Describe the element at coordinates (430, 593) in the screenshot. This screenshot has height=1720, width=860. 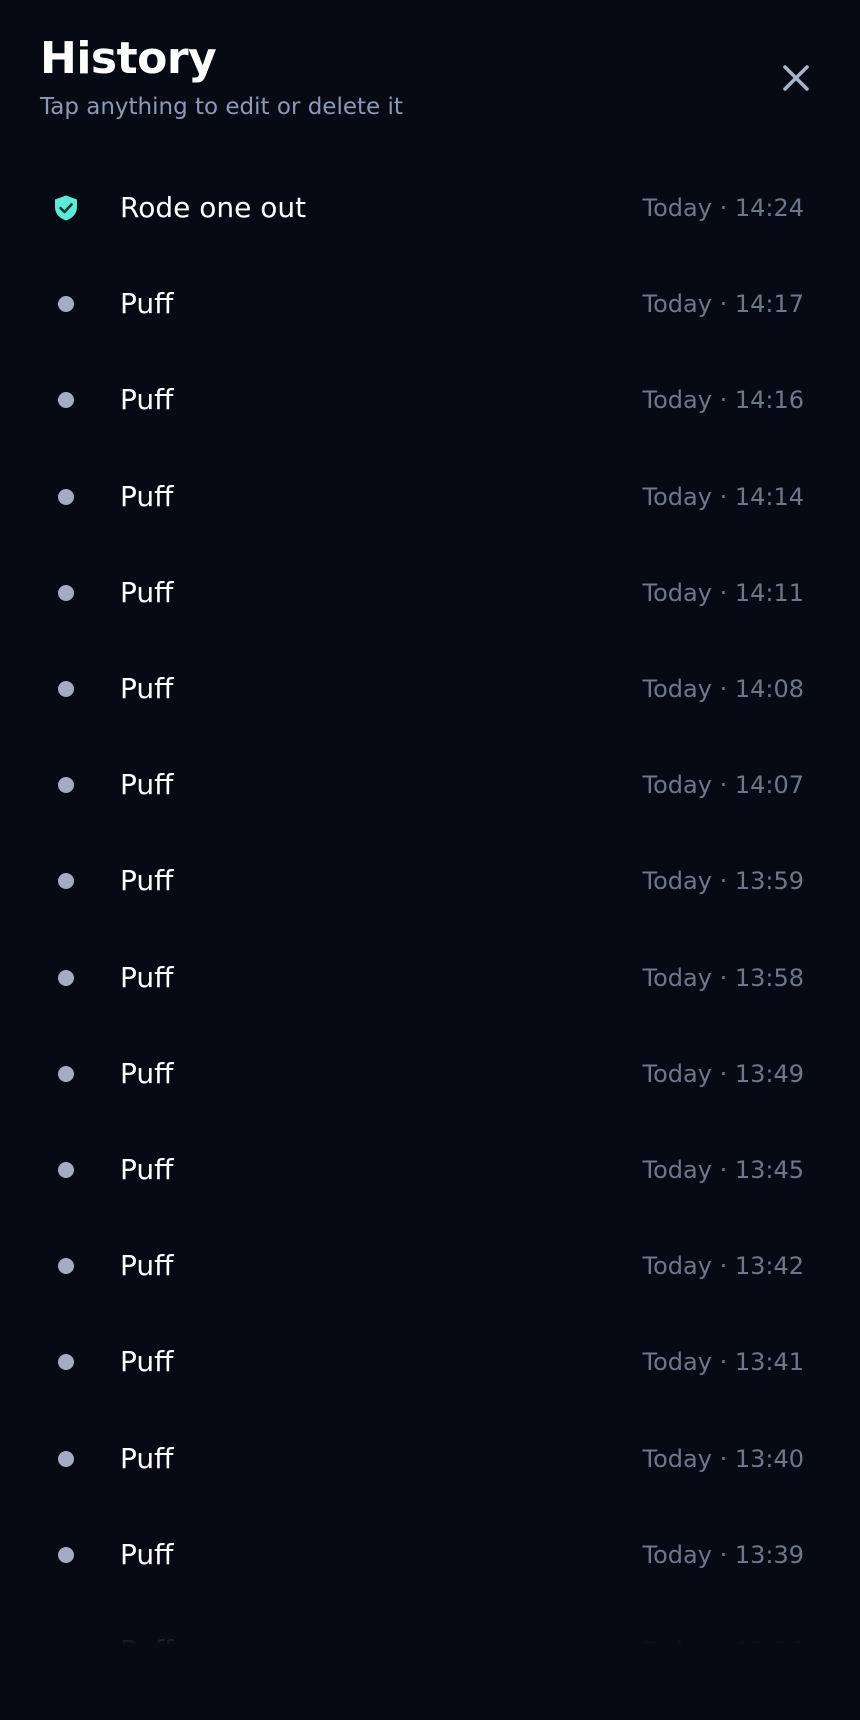
I see `history-item: Puff Today · 14:11` at that location.